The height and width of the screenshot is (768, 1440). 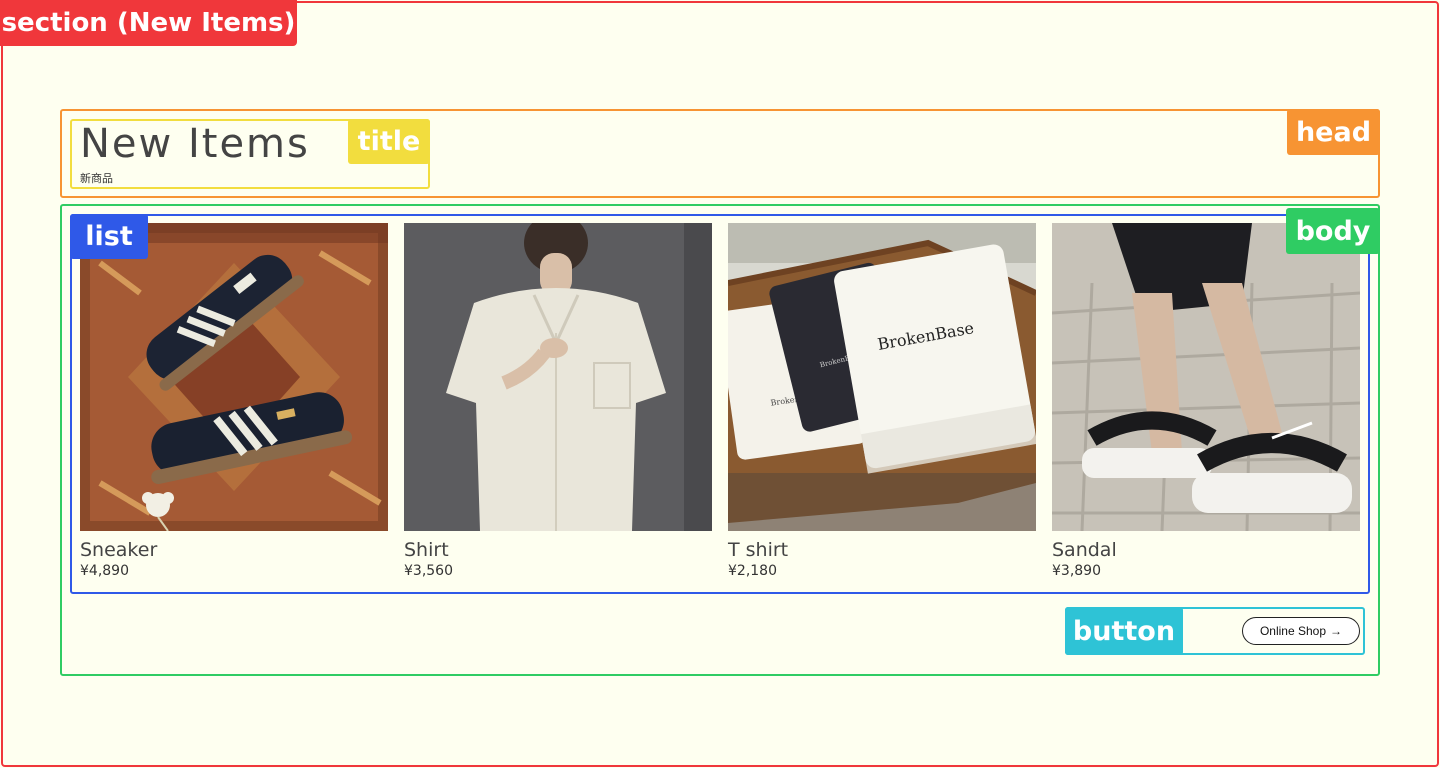 What do you see at coordinates (1333, 132) in the screenshot?
I see `head-tag: head` at bounding box center [1333, 132].